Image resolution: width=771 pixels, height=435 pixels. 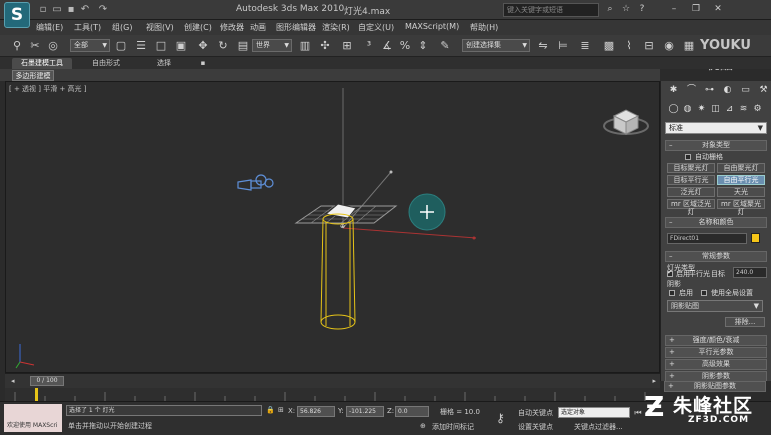 What do you see at coordinates (716, 128) in the screenshot?
I see `light-category-dropdown: 标准 ▼` at bounding box center [716, 128].